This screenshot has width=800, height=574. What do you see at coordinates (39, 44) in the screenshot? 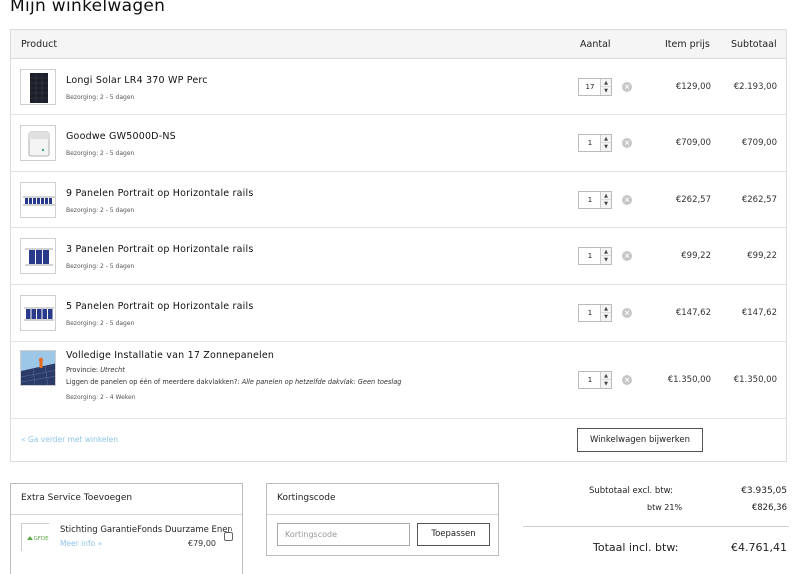
I see `header-product: Product` at bounding box center [39, 44].